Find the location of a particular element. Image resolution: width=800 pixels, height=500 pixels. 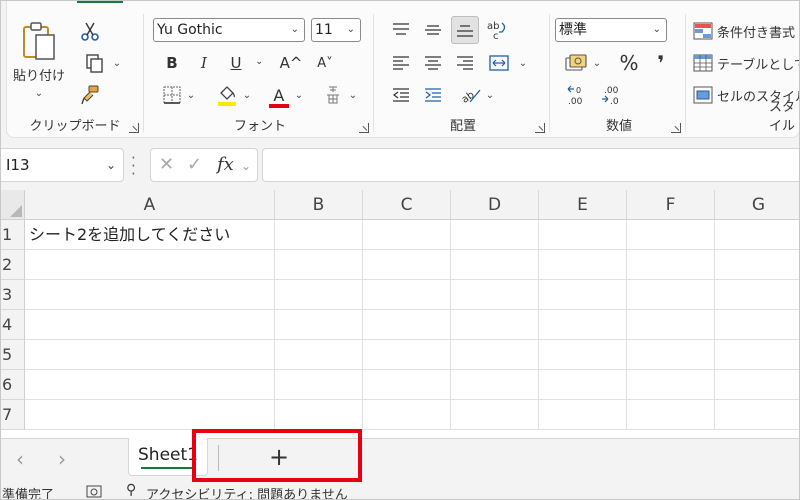

decrease-indent-button is located at coordinates (401, 95).